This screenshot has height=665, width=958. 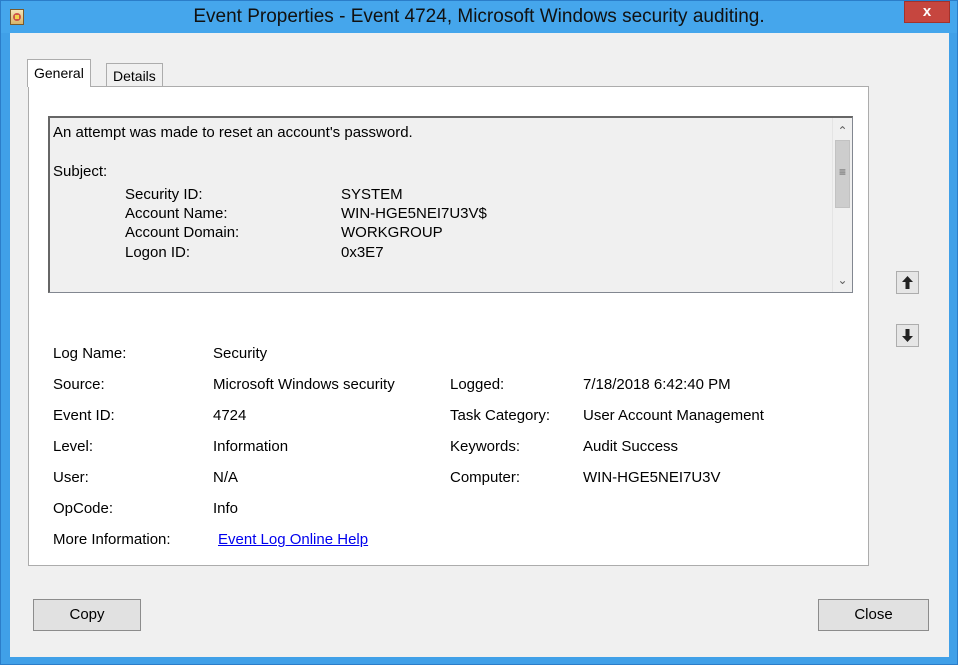 I want to click on user-label: User:, so click(x=71, y=477).